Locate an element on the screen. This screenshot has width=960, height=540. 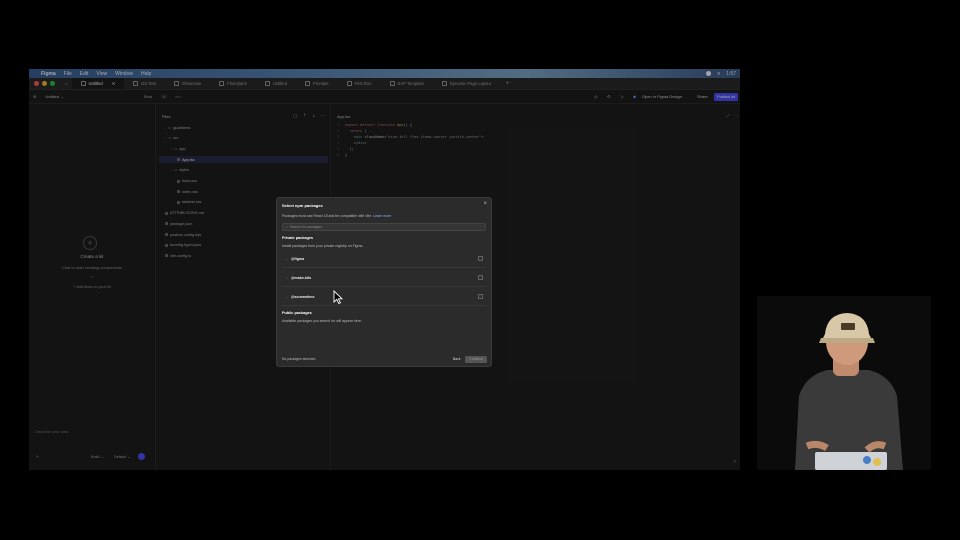
selection-status: No packages selected is located at coordinates (299, 359).